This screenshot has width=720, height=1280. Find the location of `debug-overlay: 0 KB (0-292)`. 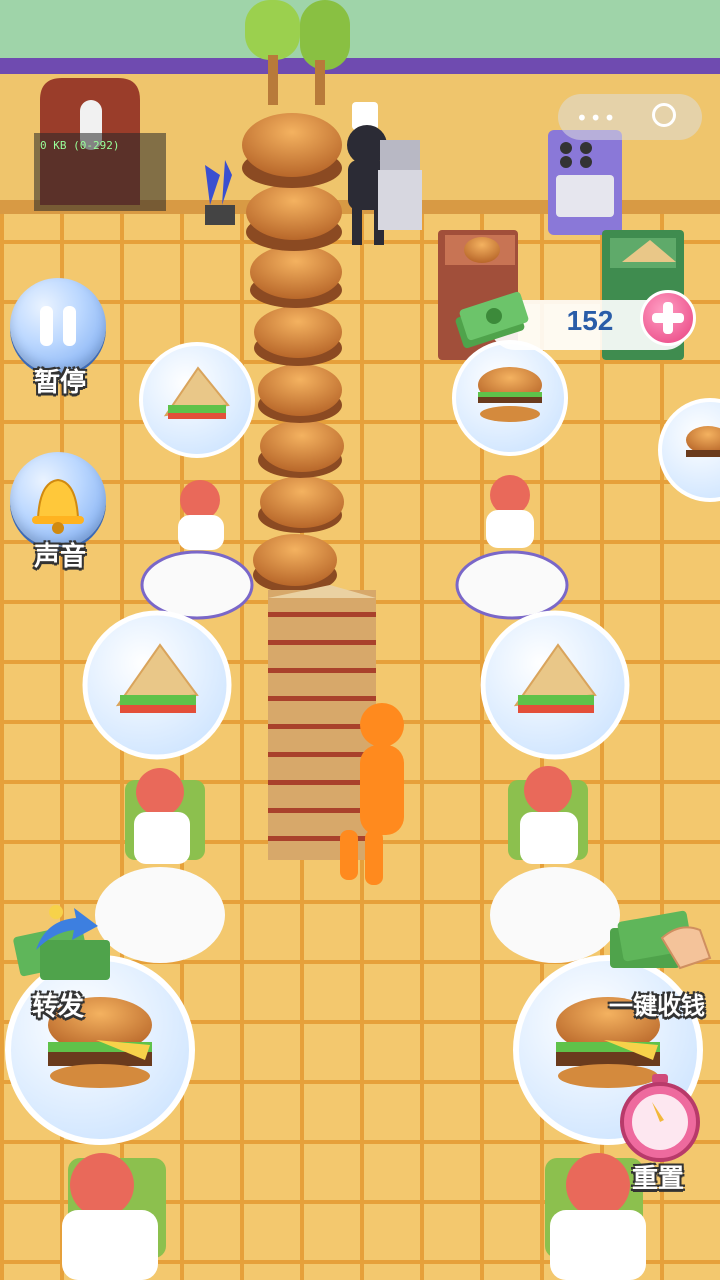

debug-overlay: 0 KB (0-292) is located at coordinates (100, 172).